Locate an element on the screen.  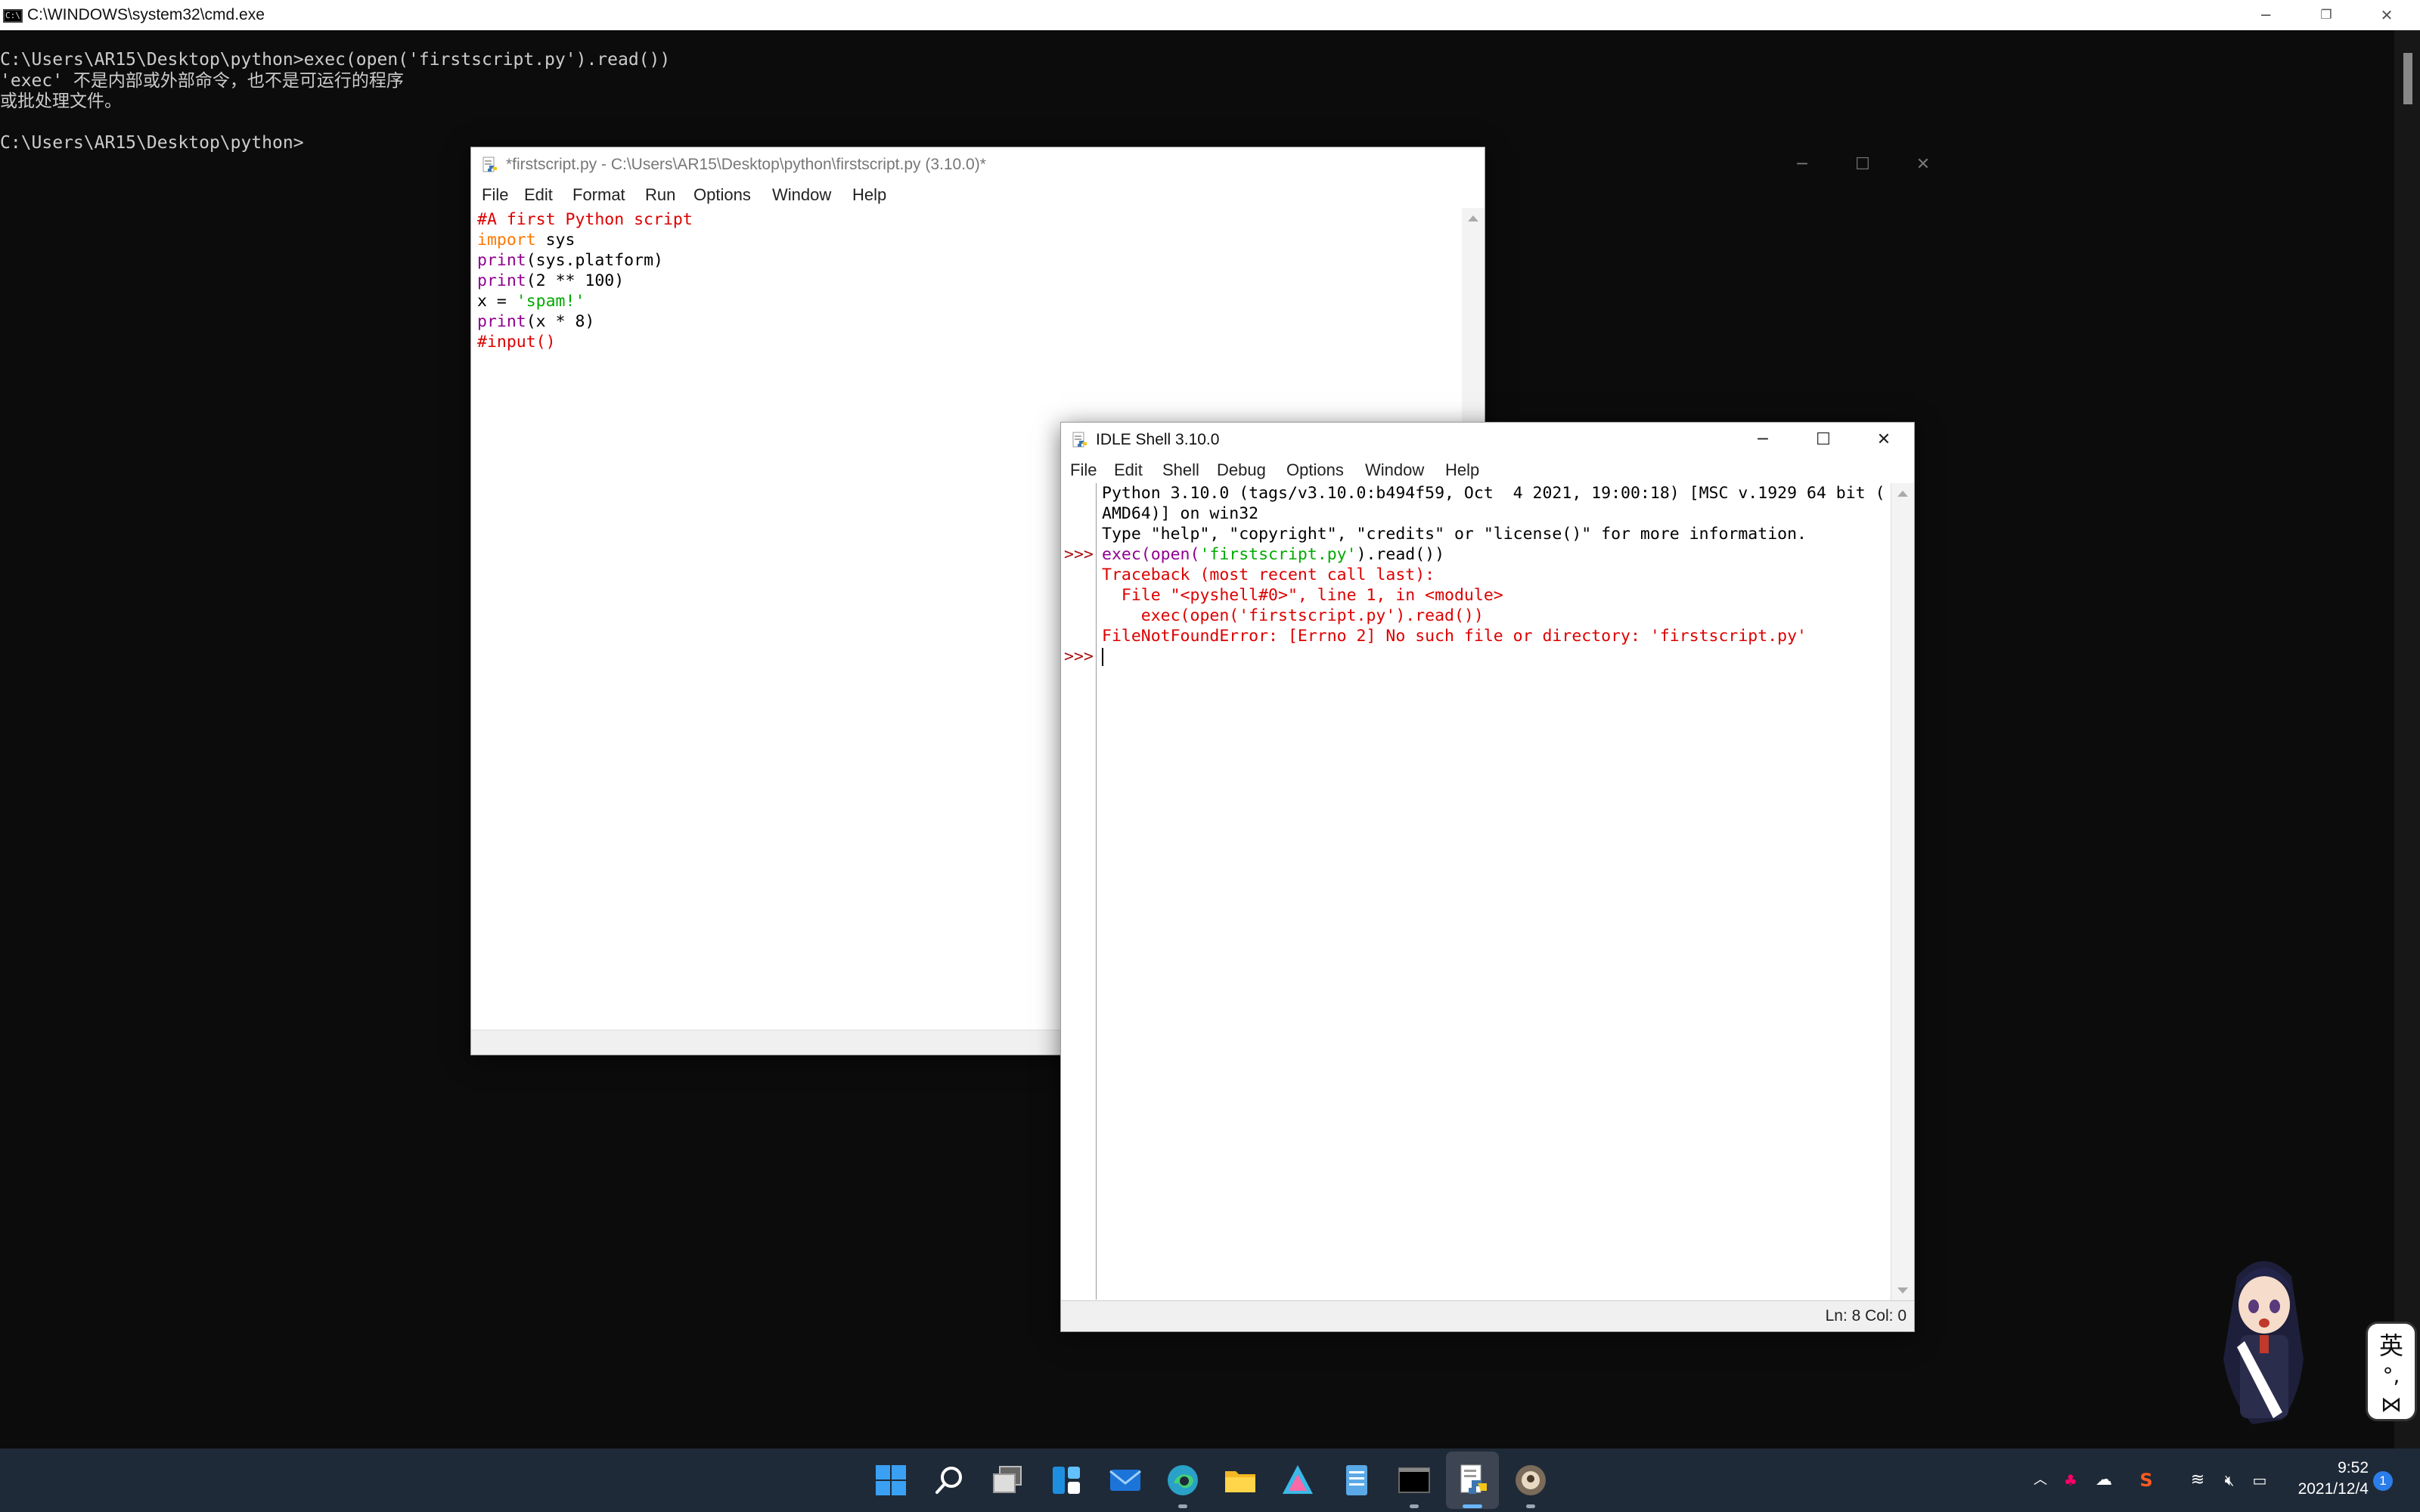
battery-icon: ▭ is located at coordinates (2260, 1480).